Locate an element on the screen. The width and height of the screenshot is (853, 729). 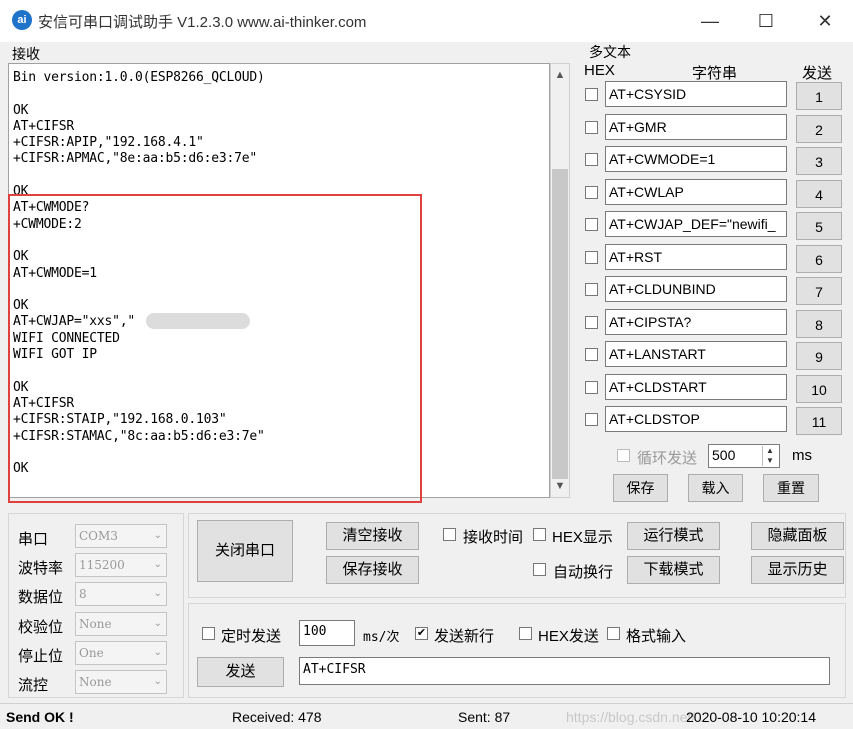
send-newline-label: 发送新行 is located at coordinates (464, 636).